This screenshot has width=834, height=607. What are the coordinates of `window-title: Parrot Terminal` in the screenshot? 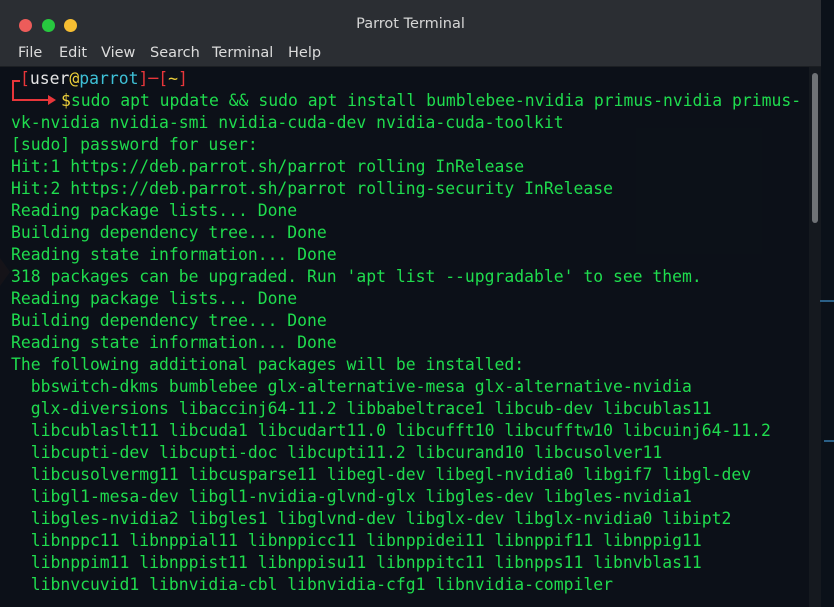 It's located at (410, 24).